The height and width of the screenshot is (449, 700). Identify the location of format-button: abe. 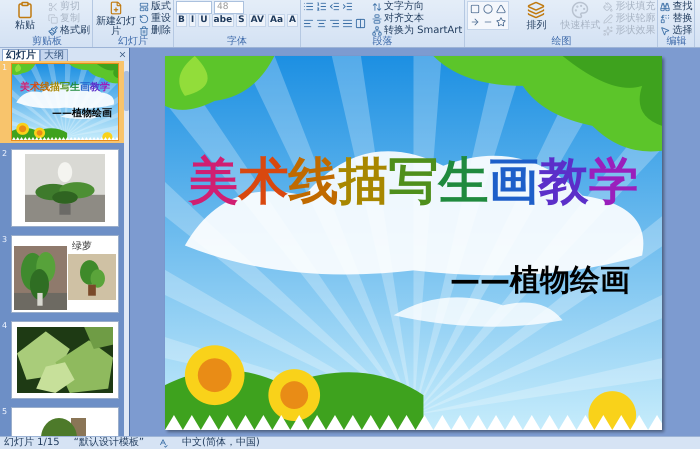
(223, 20).